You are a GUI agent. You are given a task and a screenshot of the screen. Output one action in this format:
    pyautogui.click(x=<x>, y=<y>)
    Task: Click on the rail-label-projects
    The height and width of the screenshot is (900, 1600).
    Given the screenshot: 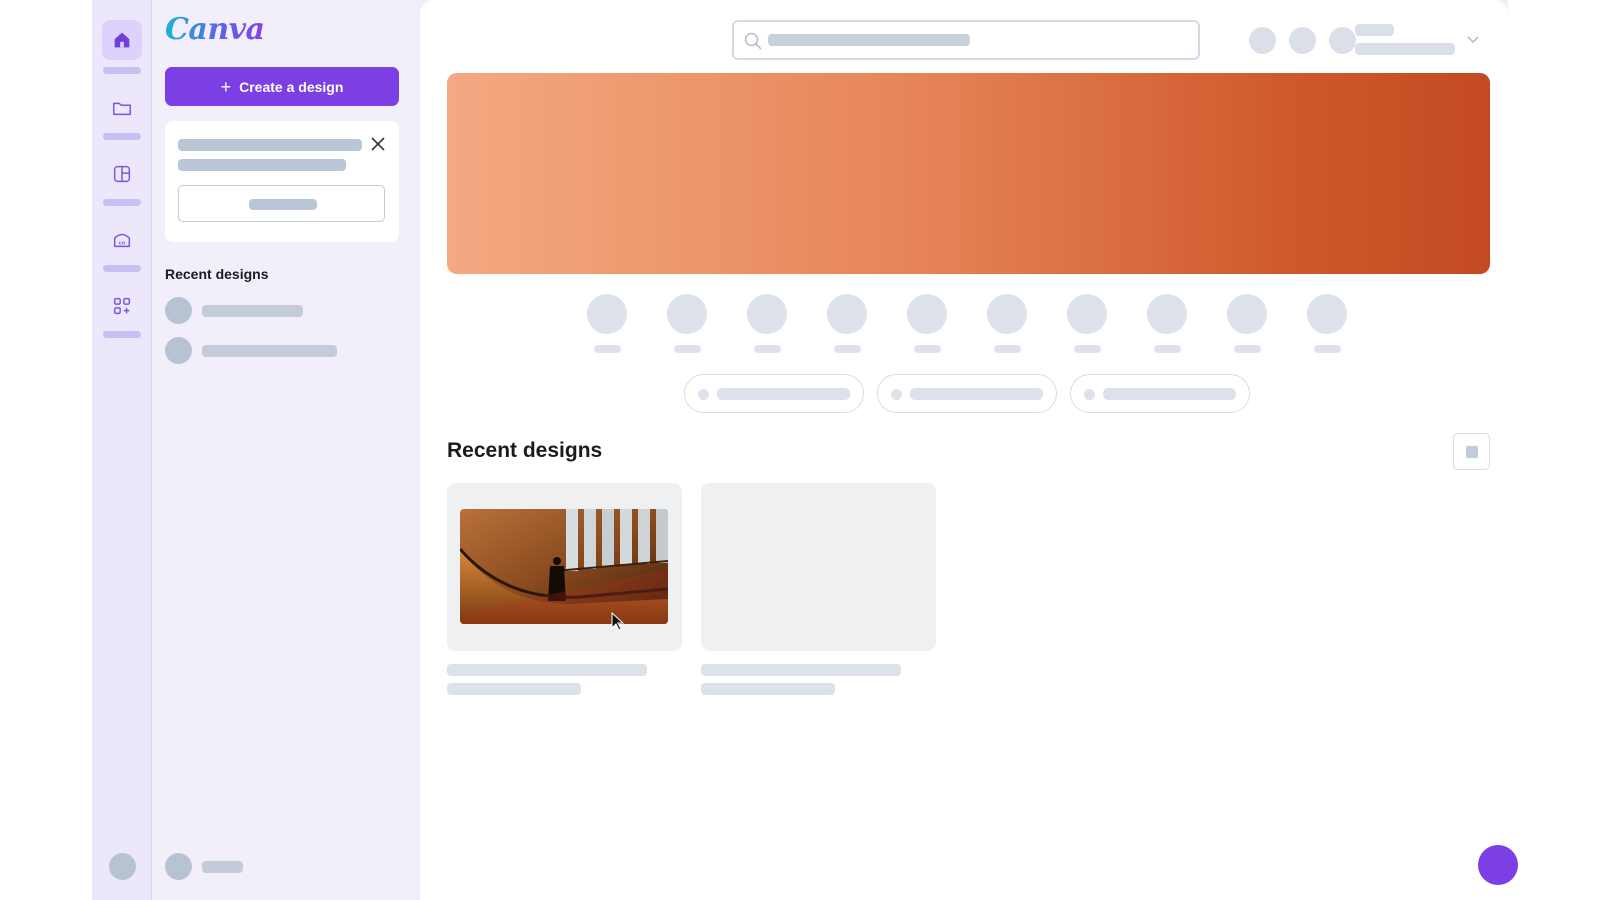 What is the action you would take?
    pyautogui.click(x=122, y=136)
    